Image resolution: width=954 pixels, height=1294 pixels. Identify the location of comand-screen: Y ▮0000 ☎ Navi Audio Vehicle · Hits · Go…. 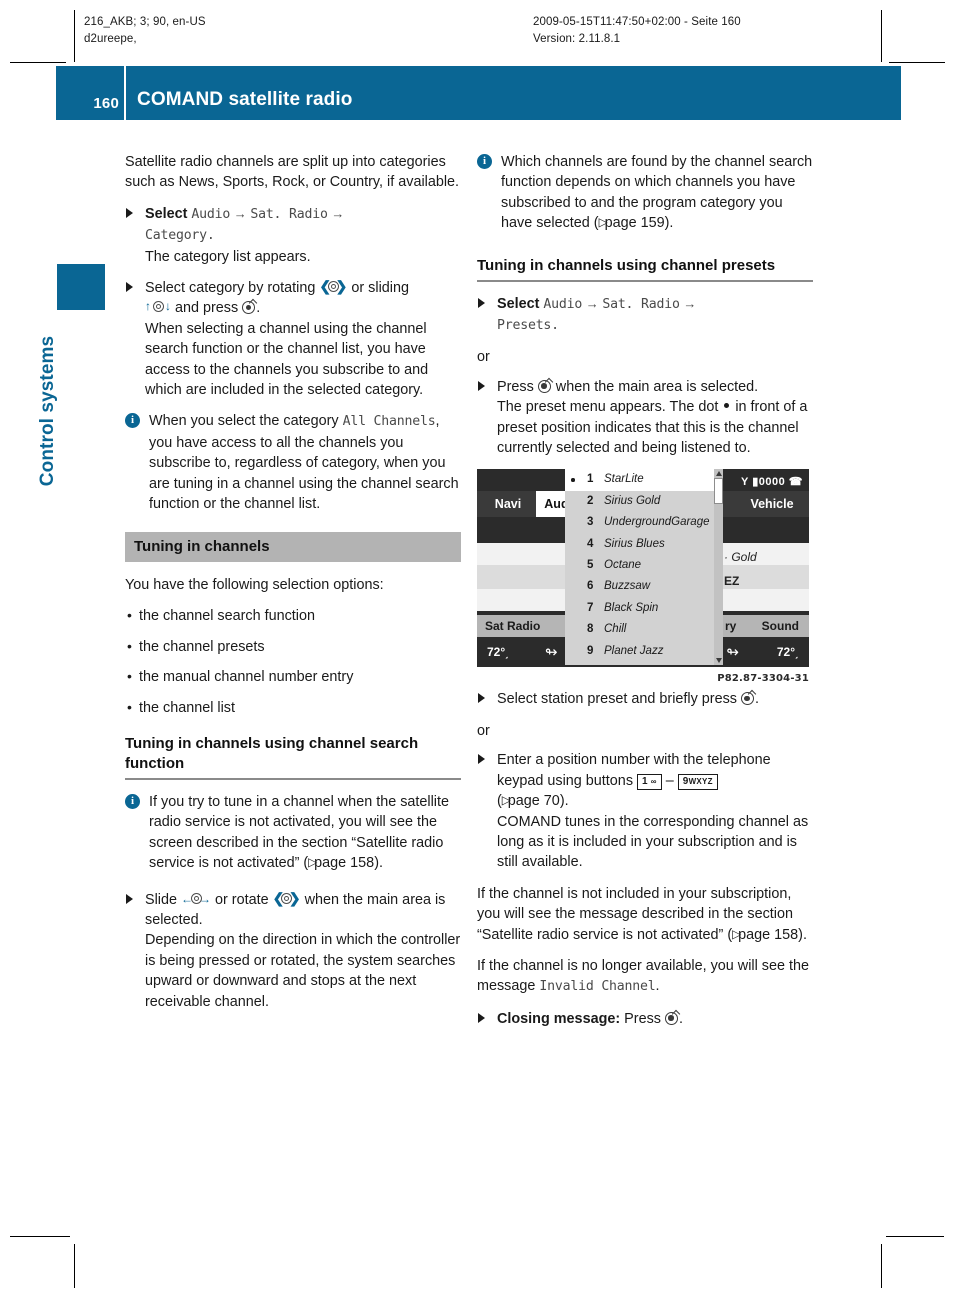
(643, 568).